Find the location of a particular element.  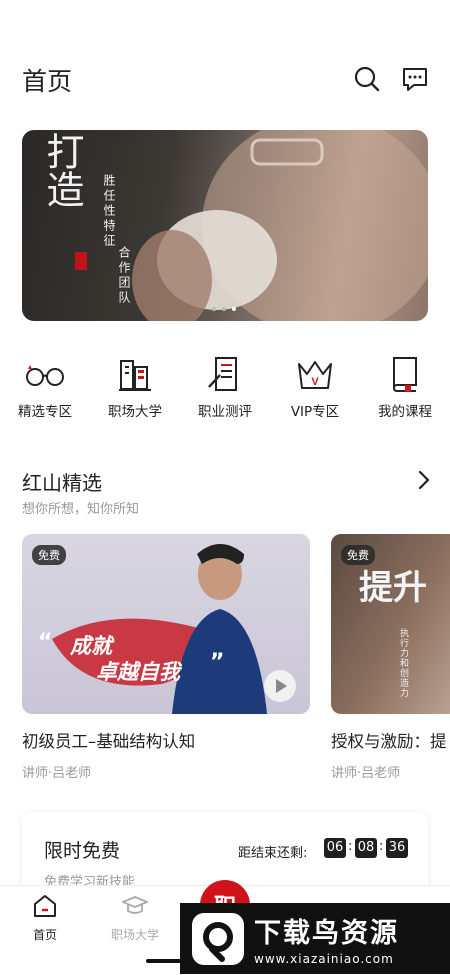

free-badge: 免费 is located at coordinates (49, 555).